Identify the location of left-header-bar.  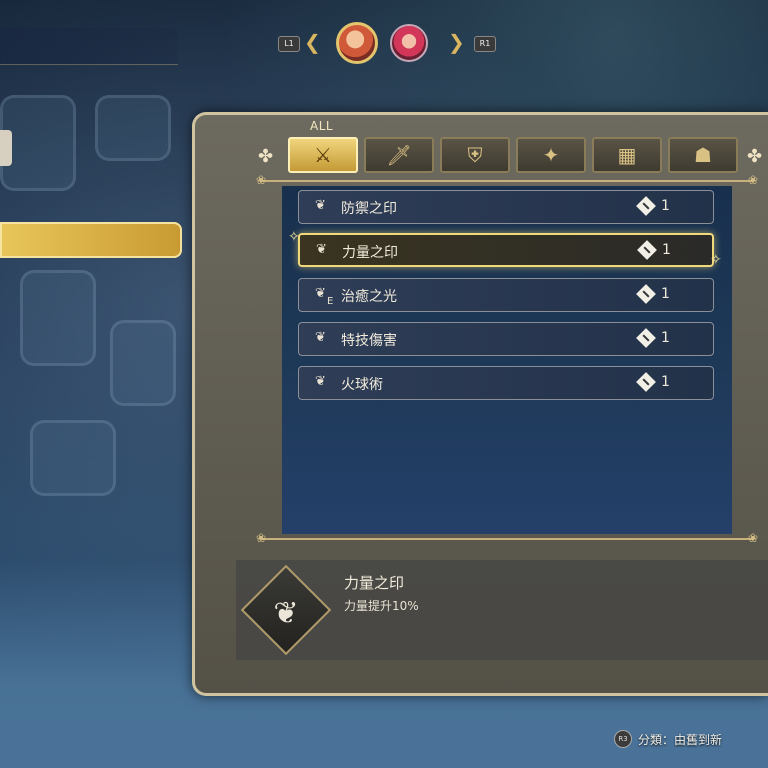
(89, 46).